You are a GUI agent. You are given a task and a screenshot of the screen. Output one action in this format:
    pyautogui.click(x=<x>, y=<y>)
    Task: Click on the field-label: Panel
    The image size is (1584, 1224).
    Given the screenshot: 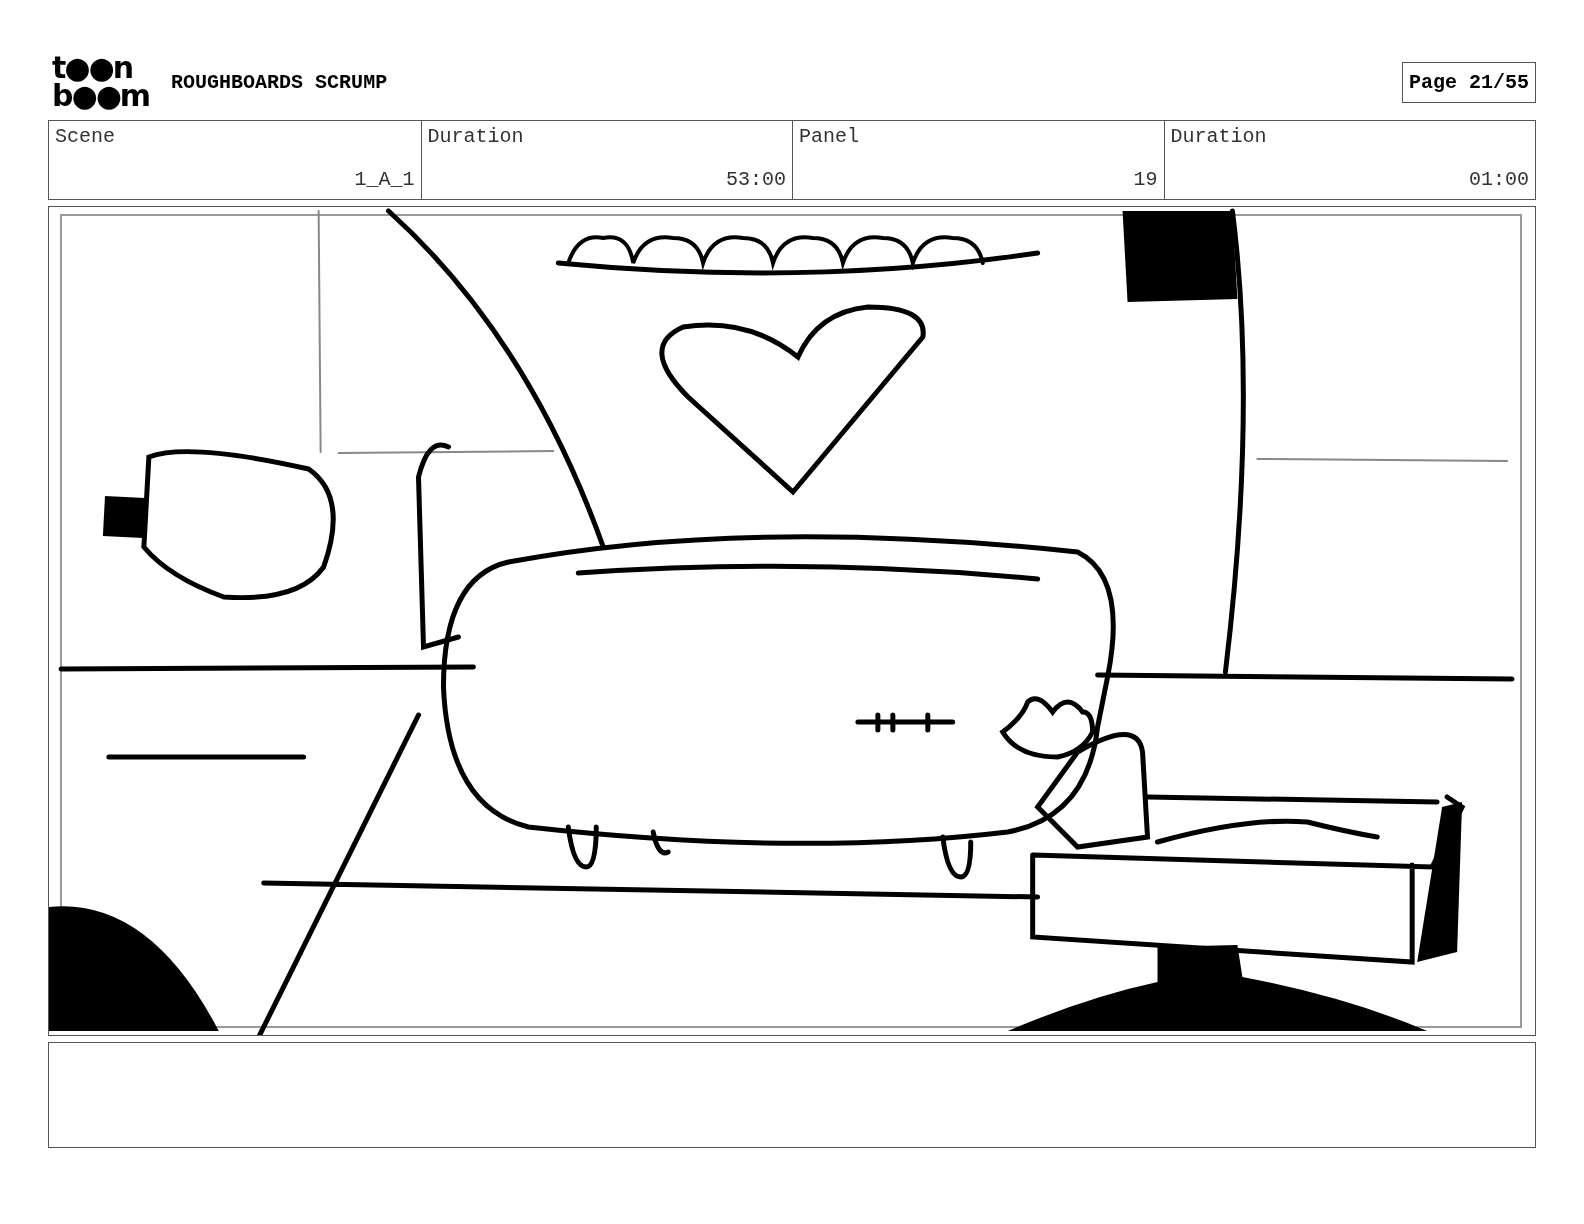 What is the action you would take?
    pyautogui.click(x=829, y=136)
    